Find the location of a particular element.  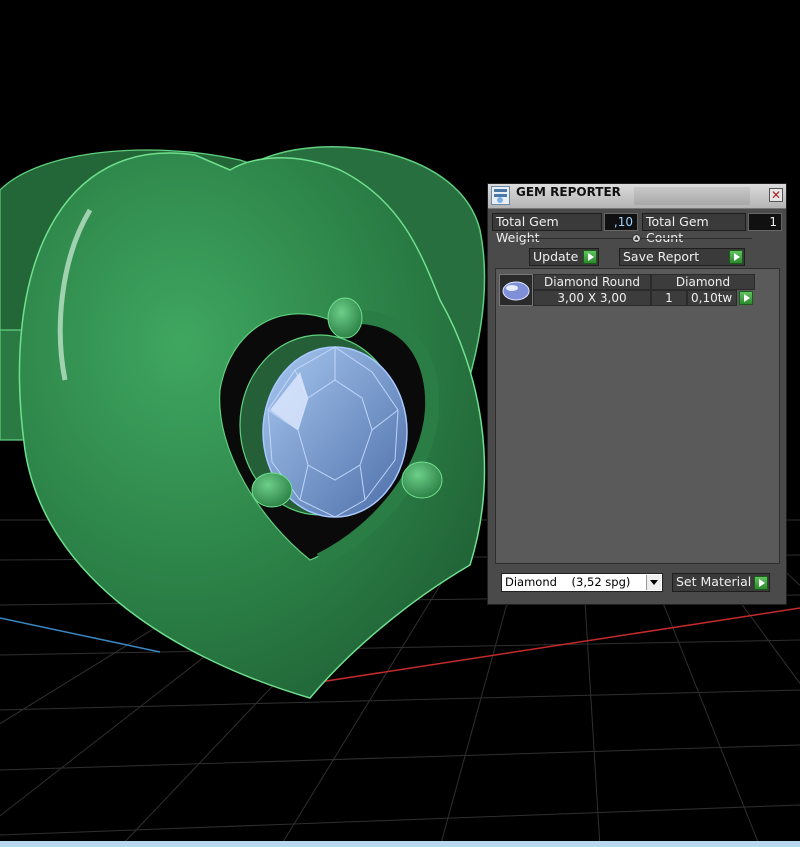

prong-left is located at coordinates (272, 490).